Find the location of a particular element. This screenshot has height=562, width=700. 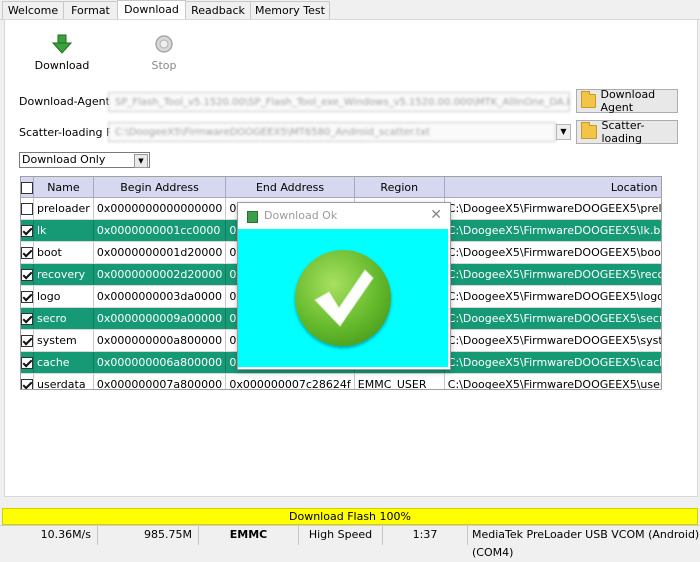

end-address-cell: 0x000000007c28624f is located at coordinates (290, 381).